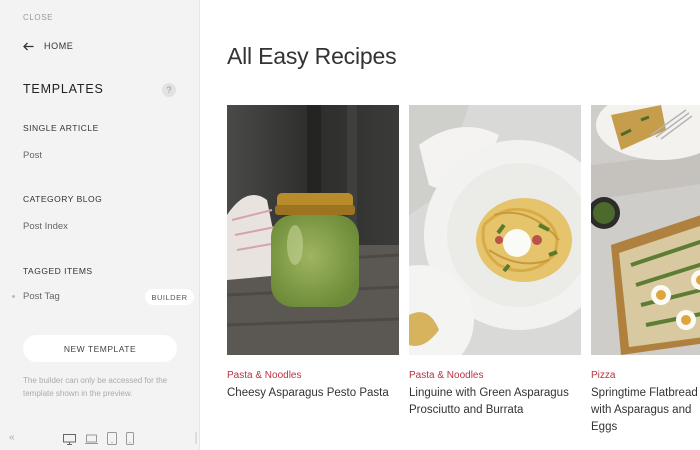 The width and height of the screenshot is (700, 450). Describe the element at coordinates (32, 155) in the screenshot. I see `template-item-post: Post` at that location.